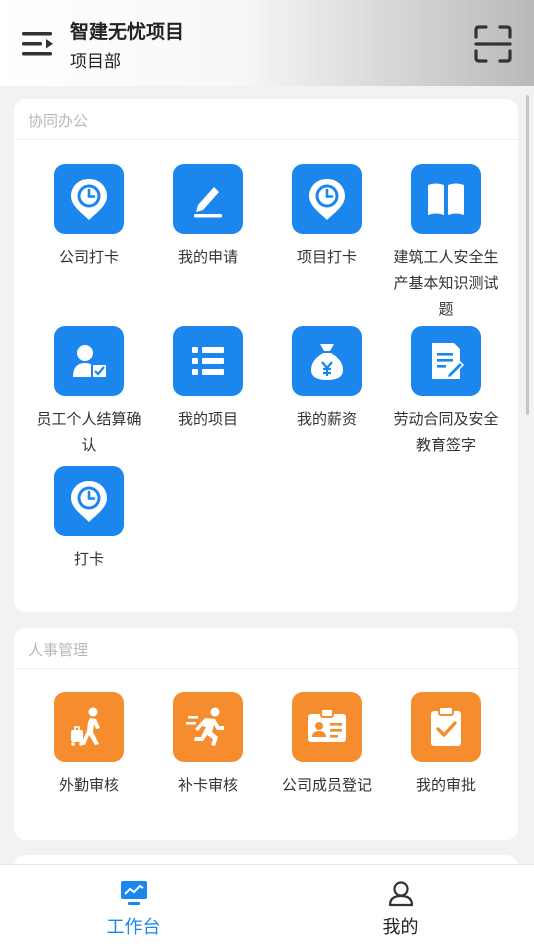  Describe the element at coordinates (327, 361) in the screenshot. I see `money-bag-icon` at that location.